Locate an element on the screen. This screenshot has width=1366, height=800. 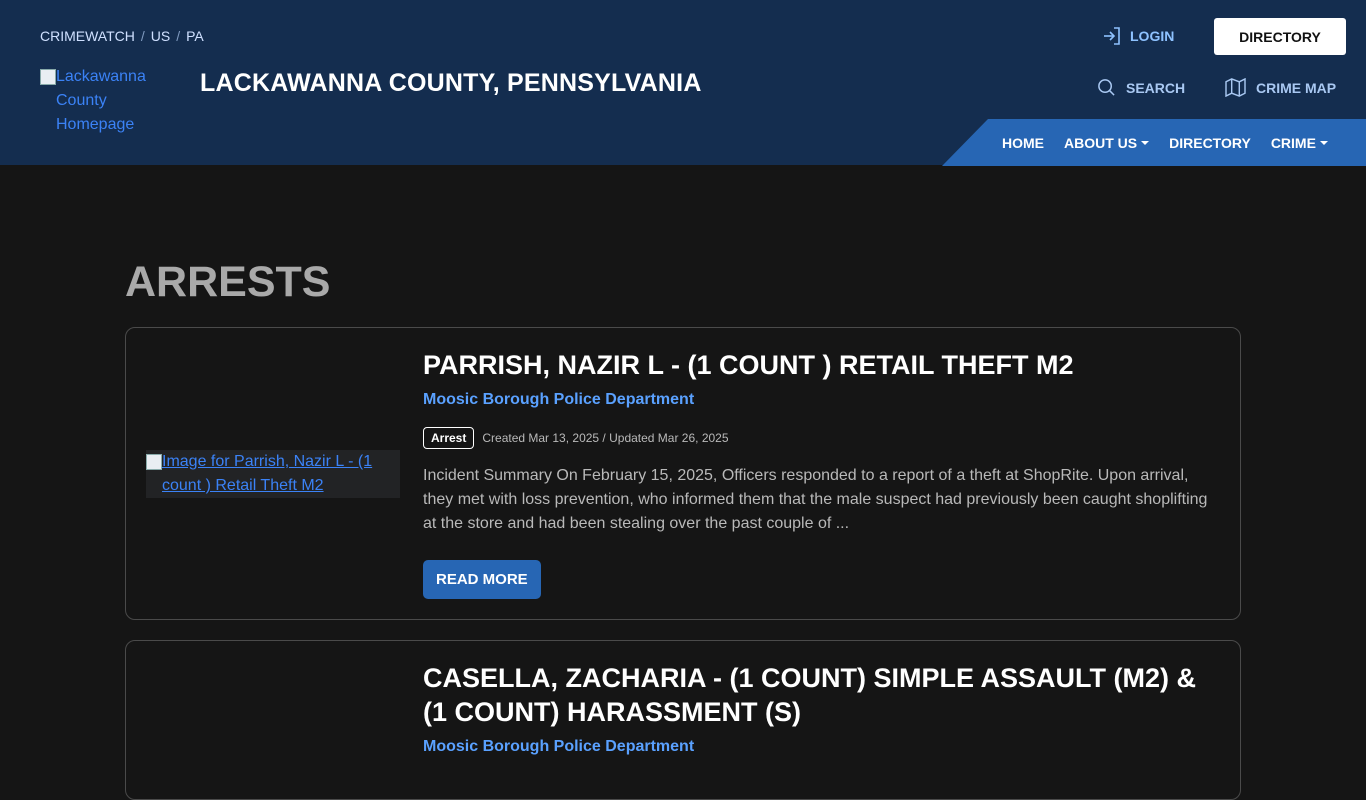
nav-about-us: ABOUT US is located at coordinates (1107, 143).